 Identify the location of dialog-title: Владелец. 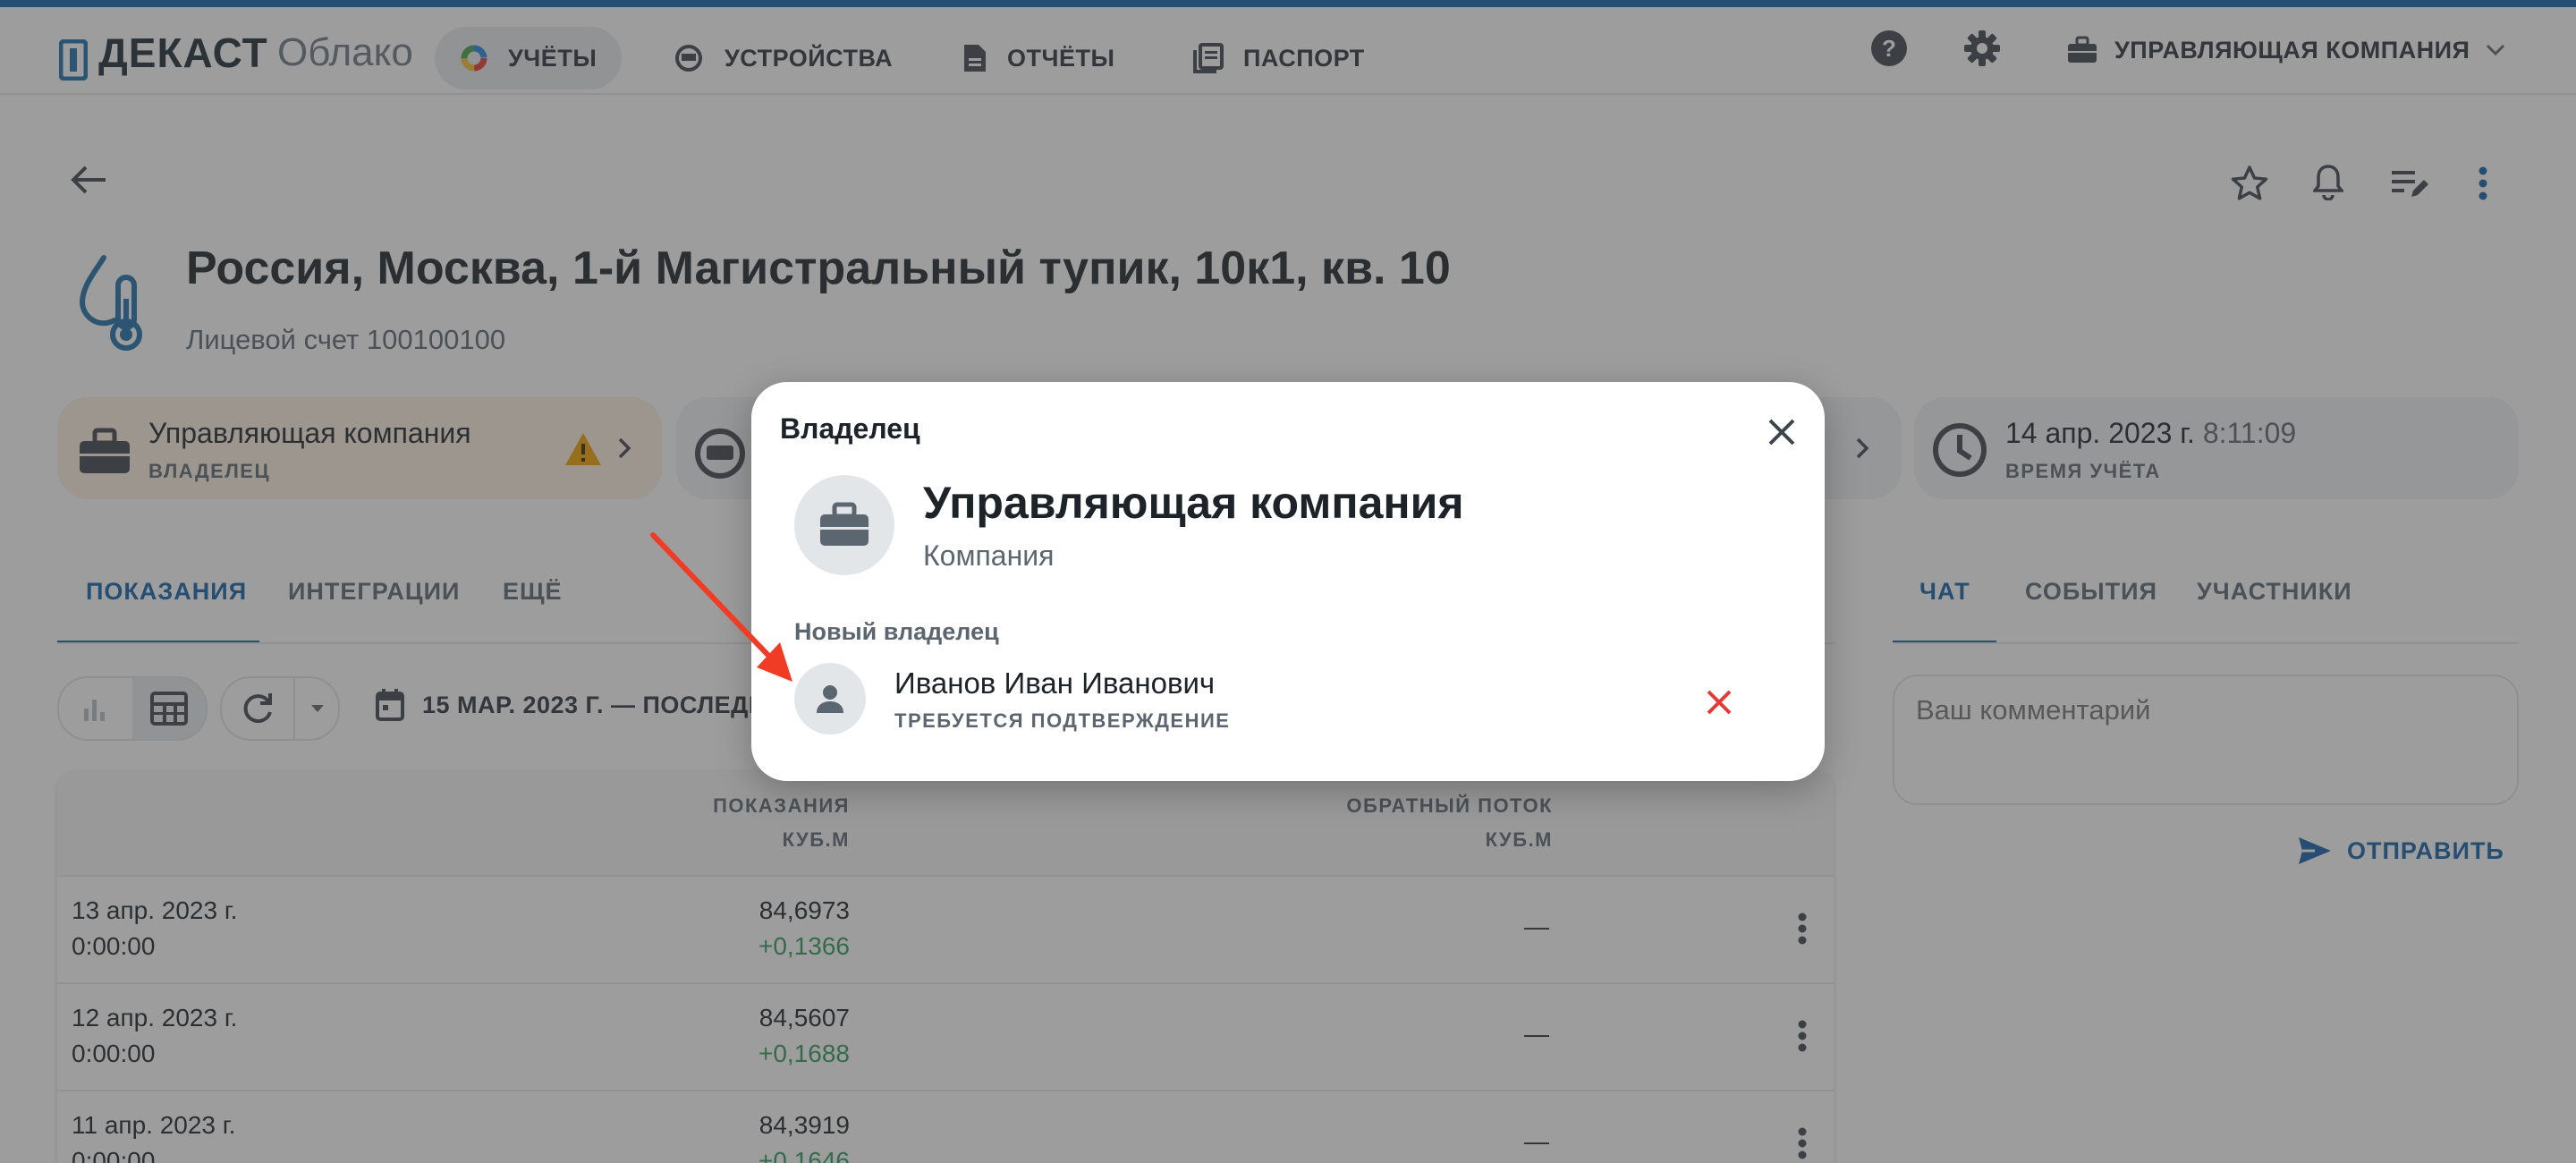
(850, 429).